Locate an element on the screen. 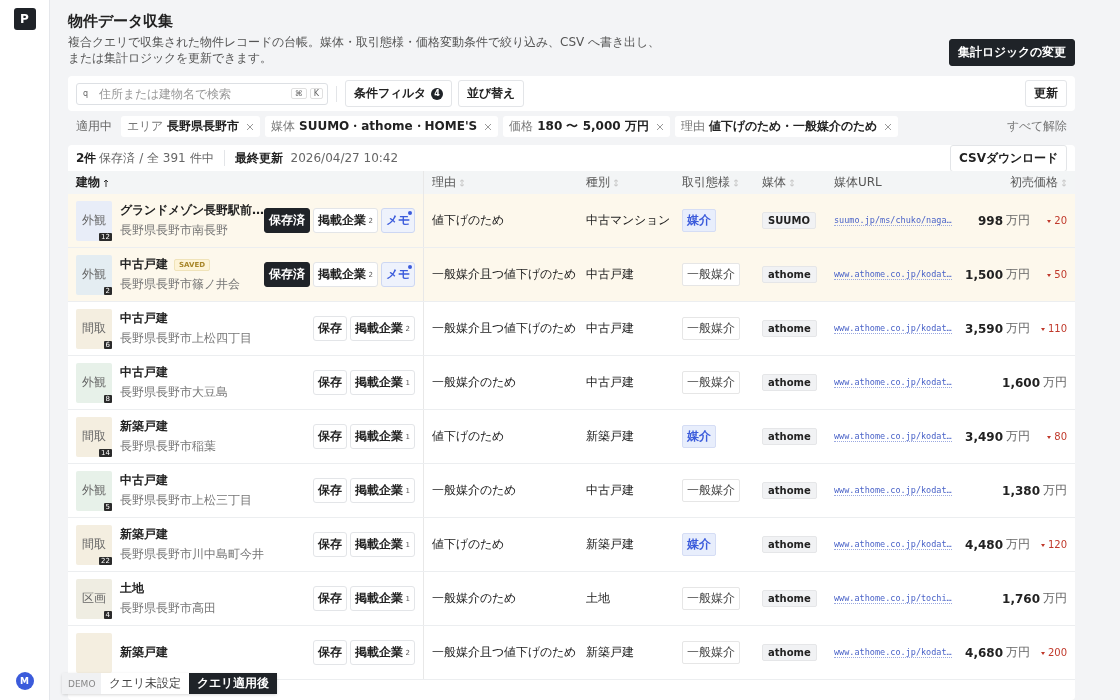 The height and width of the screenshot is (700, 1120). column-header: 媒体URL is located at coordinates (900, 183).